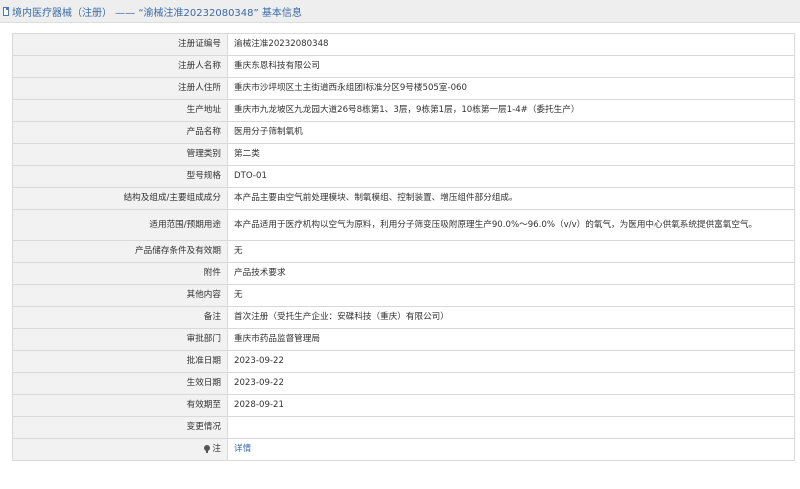 This screenshot has height=489, width=800. Describe the element at coordinates (120, 383) in the screenshot. I see `row-label: 生效日期` at that location.